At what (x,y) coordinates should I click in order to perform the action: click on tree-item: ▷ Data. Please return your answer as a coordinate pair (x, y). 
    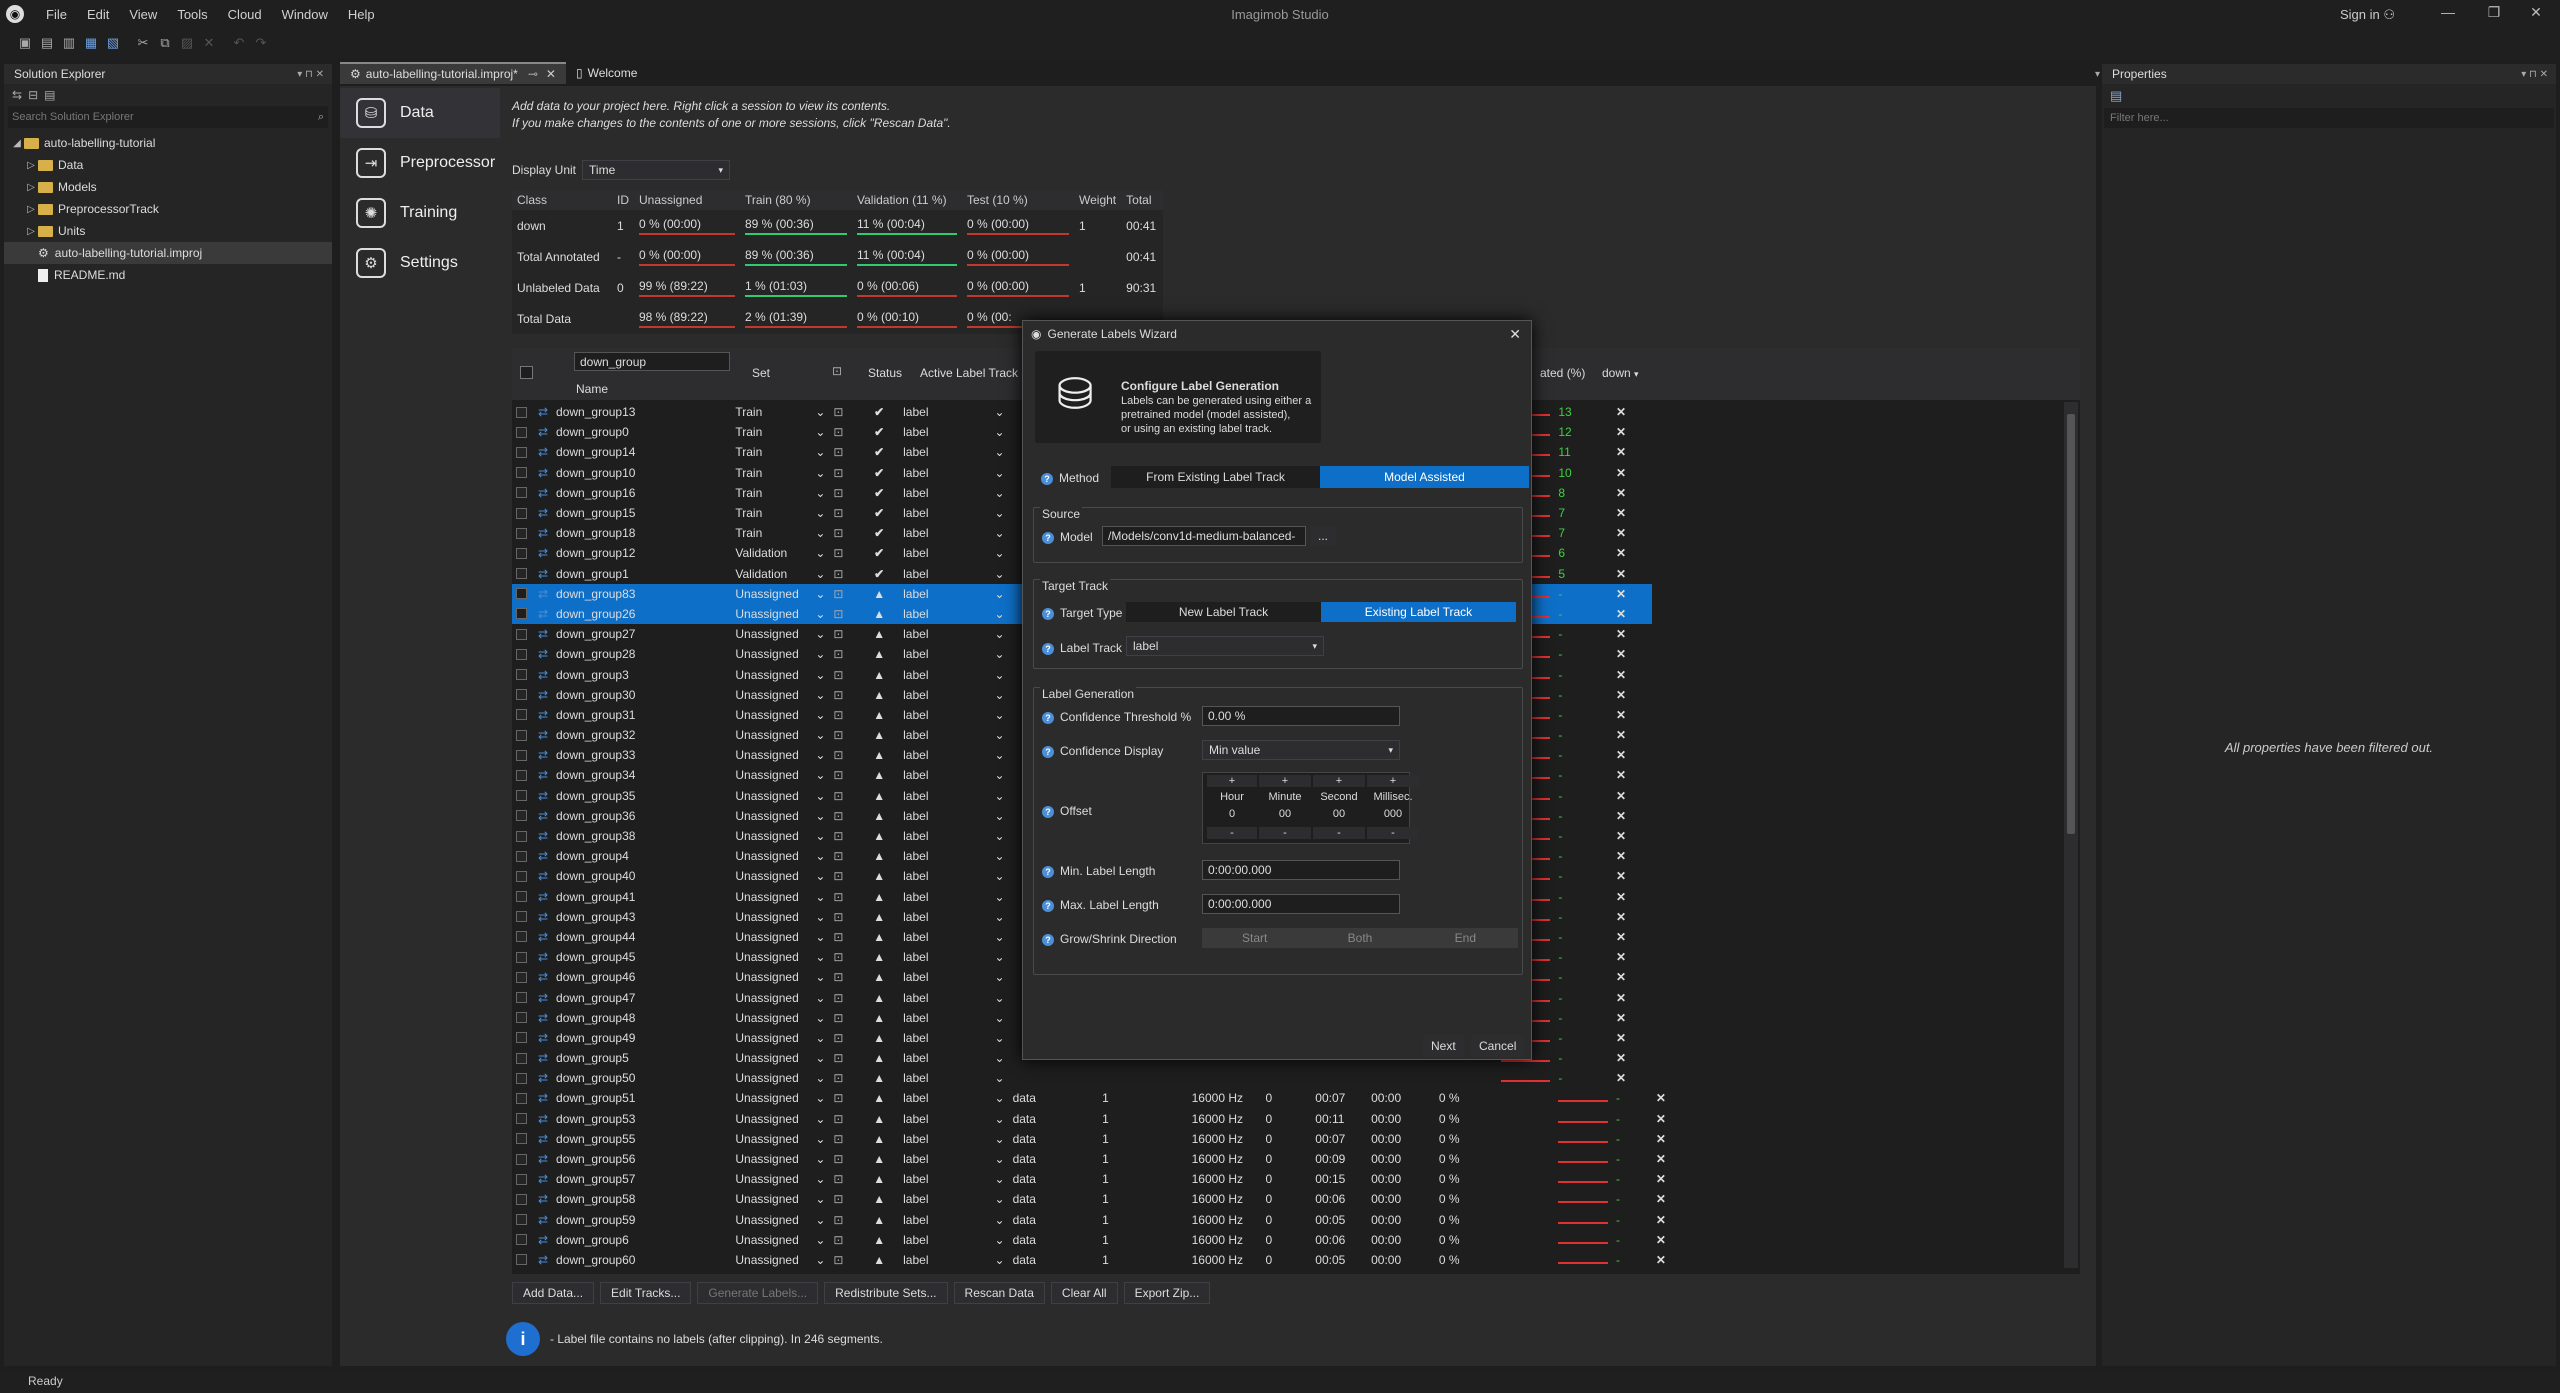
    Looking at the image, I should click on (168, 165).